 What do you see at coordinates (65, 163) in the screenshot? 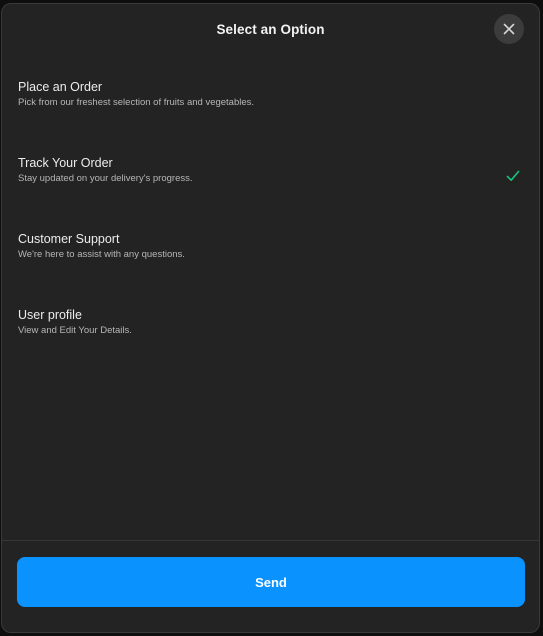
I see `option-title: Track Your Order` at bounding box center [65, 163].